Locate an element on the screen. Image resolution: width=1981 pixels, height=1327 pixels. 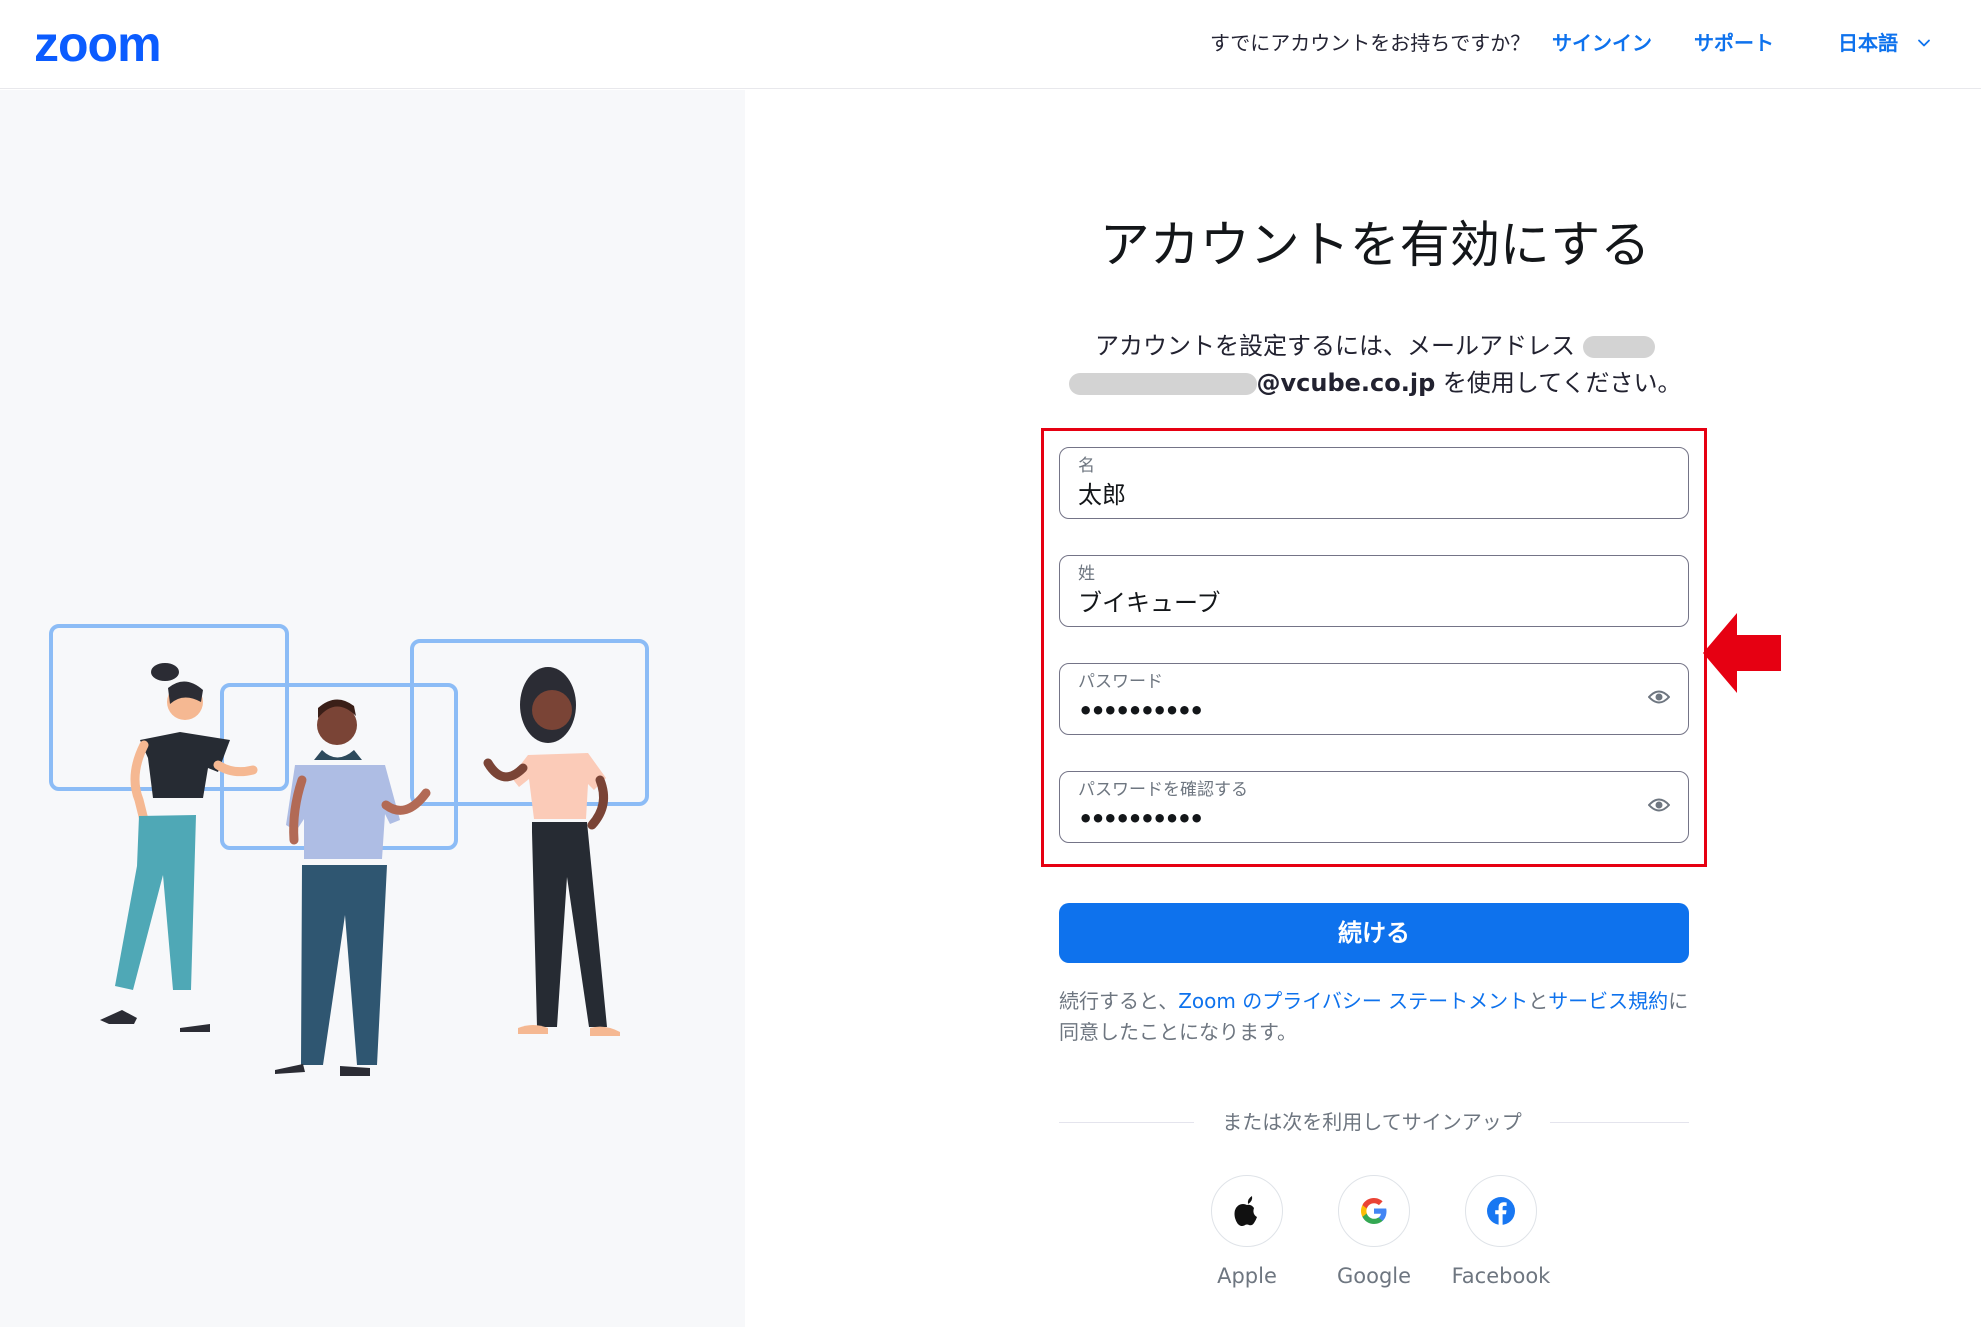
zoom-logo: zoom is located at coordinates (98, 44).